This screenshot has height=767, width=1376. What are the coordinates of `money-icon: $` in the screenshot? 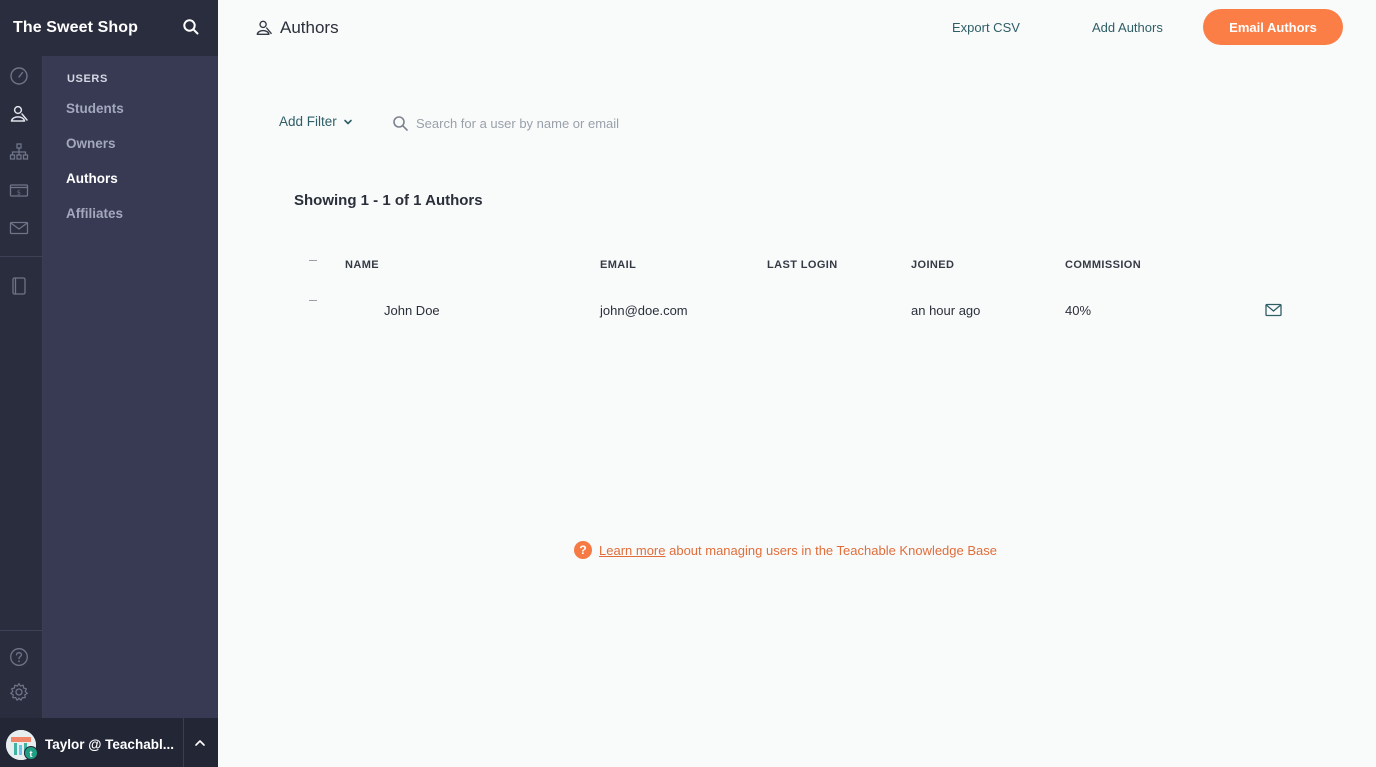 It's located at (19, 190).